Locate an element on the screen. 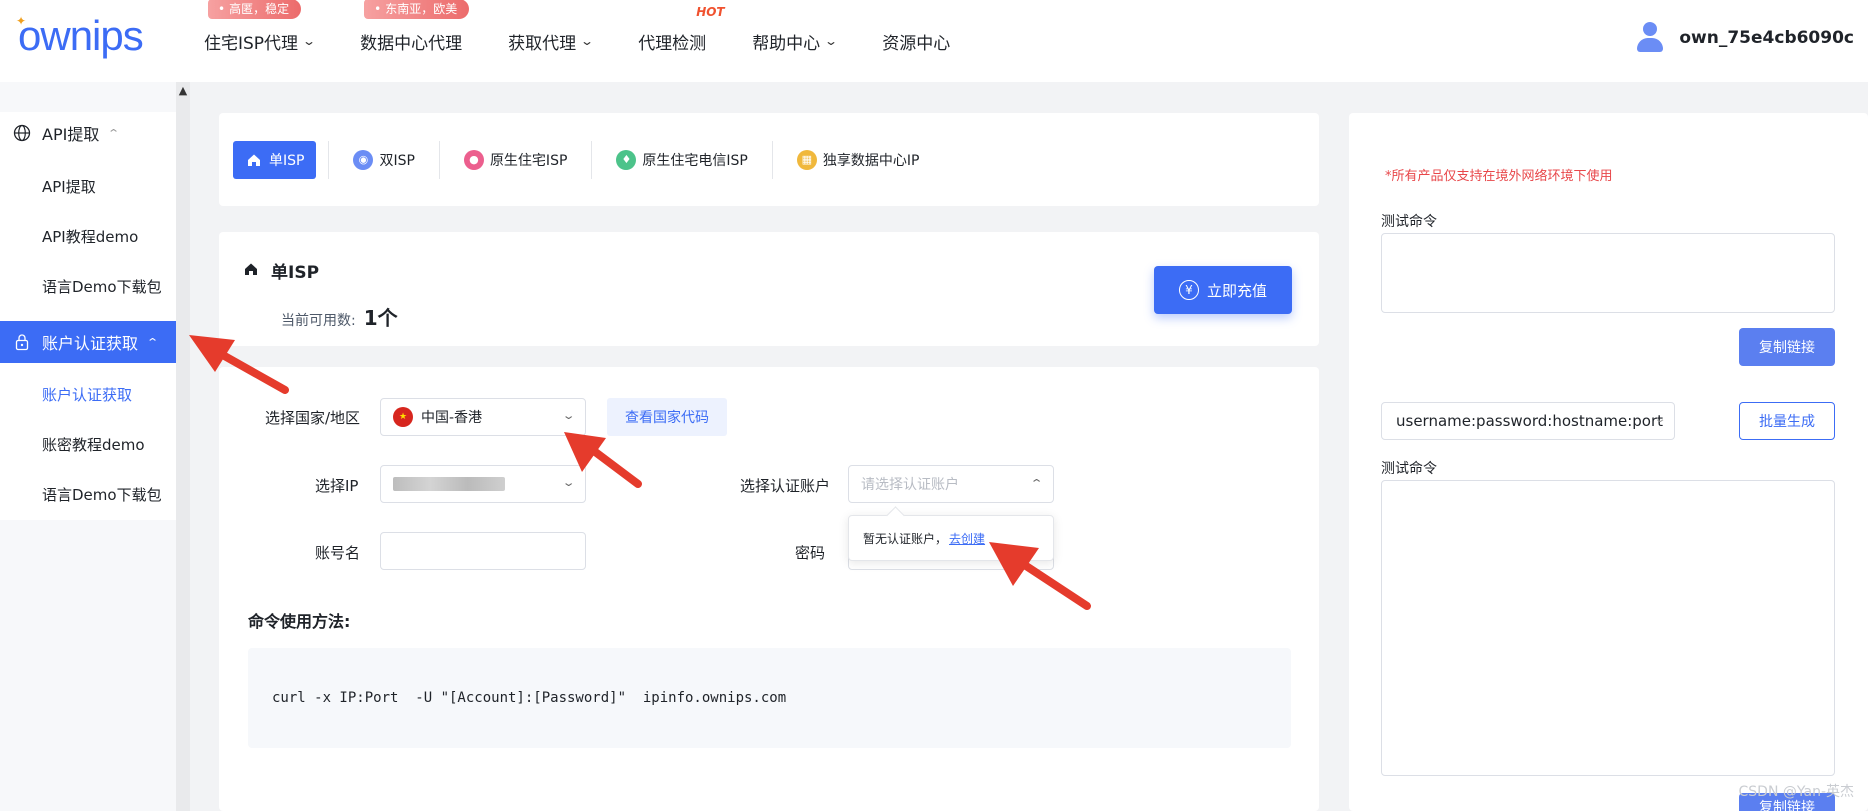 The height and width of the screenshot is (811, 1868). account-label: 选择认证账户 is located at coordinates (785, 486).